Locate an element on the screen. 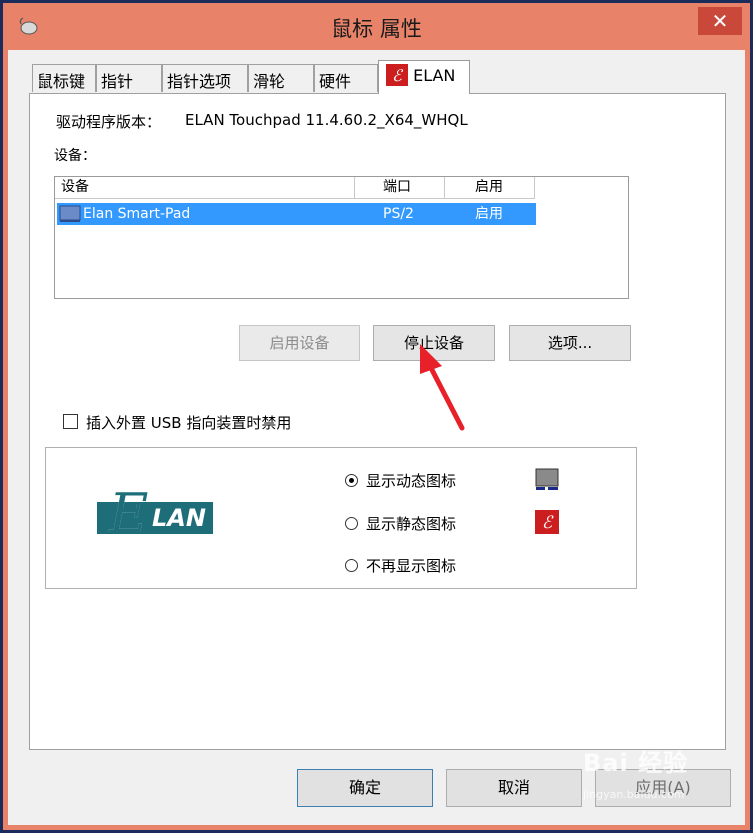 Image resolution: width=753 pixels, height=833 pixels. enable-device-button: 启用设备 is located at coordinates (299, 343).